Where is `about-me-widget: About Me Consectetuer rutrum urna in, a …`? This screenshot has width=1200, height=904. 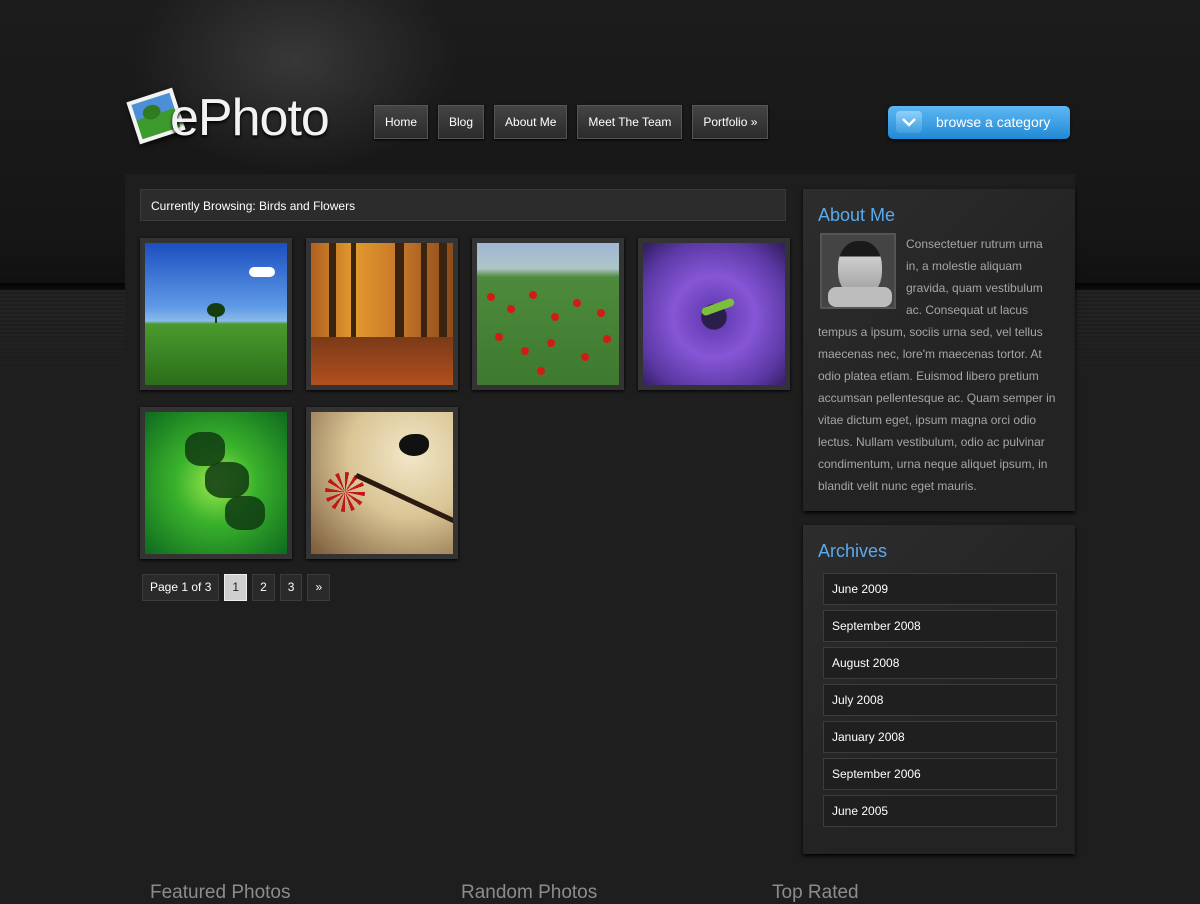
about-me-widget: About Me Consectetuer rutrum urna in, a … is located at coordinates (939, 350).